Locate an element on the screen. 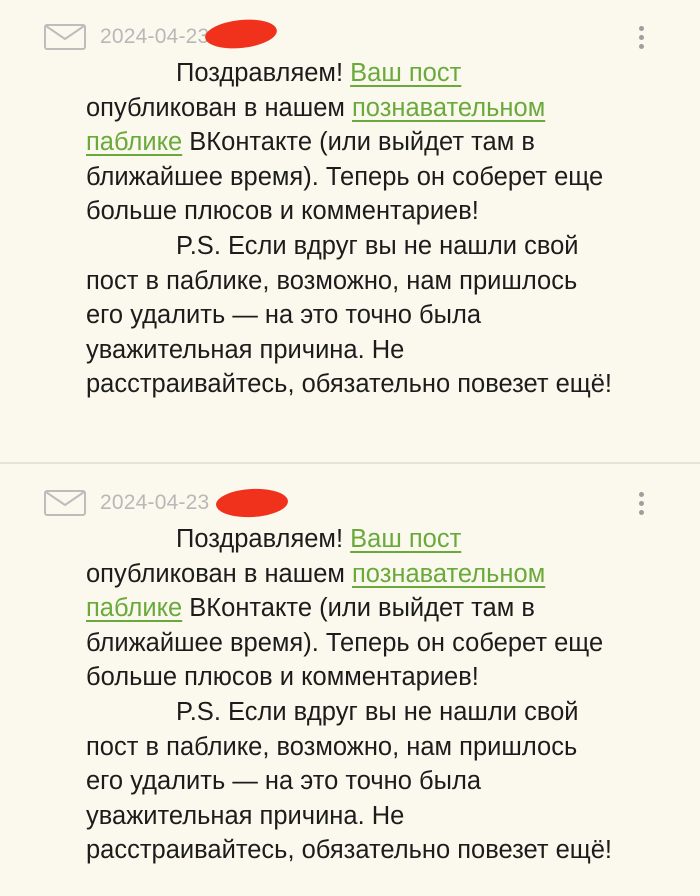 The height and width of the screenshot is (896, 700). message-divider is located at coordinates (350, 463).